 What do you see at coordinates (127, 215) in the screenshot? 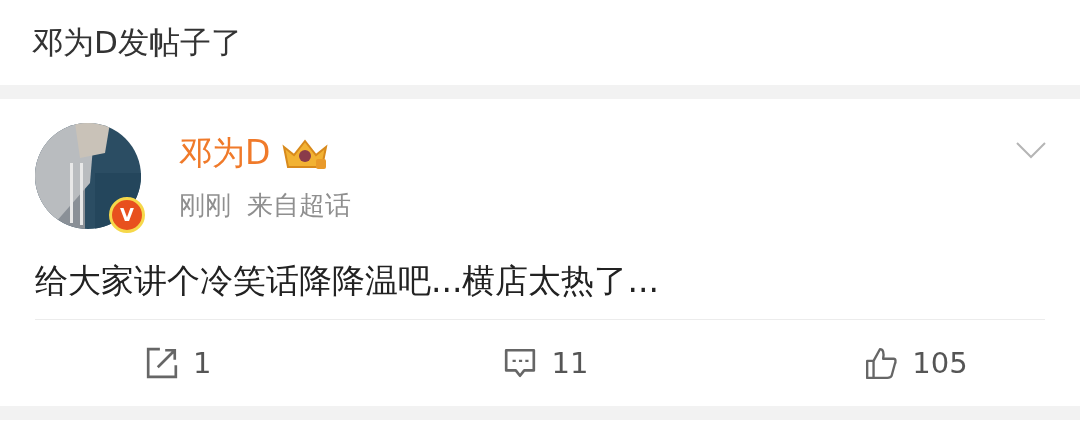
I see `verified-badge: V` at bounding box center [127, 215].